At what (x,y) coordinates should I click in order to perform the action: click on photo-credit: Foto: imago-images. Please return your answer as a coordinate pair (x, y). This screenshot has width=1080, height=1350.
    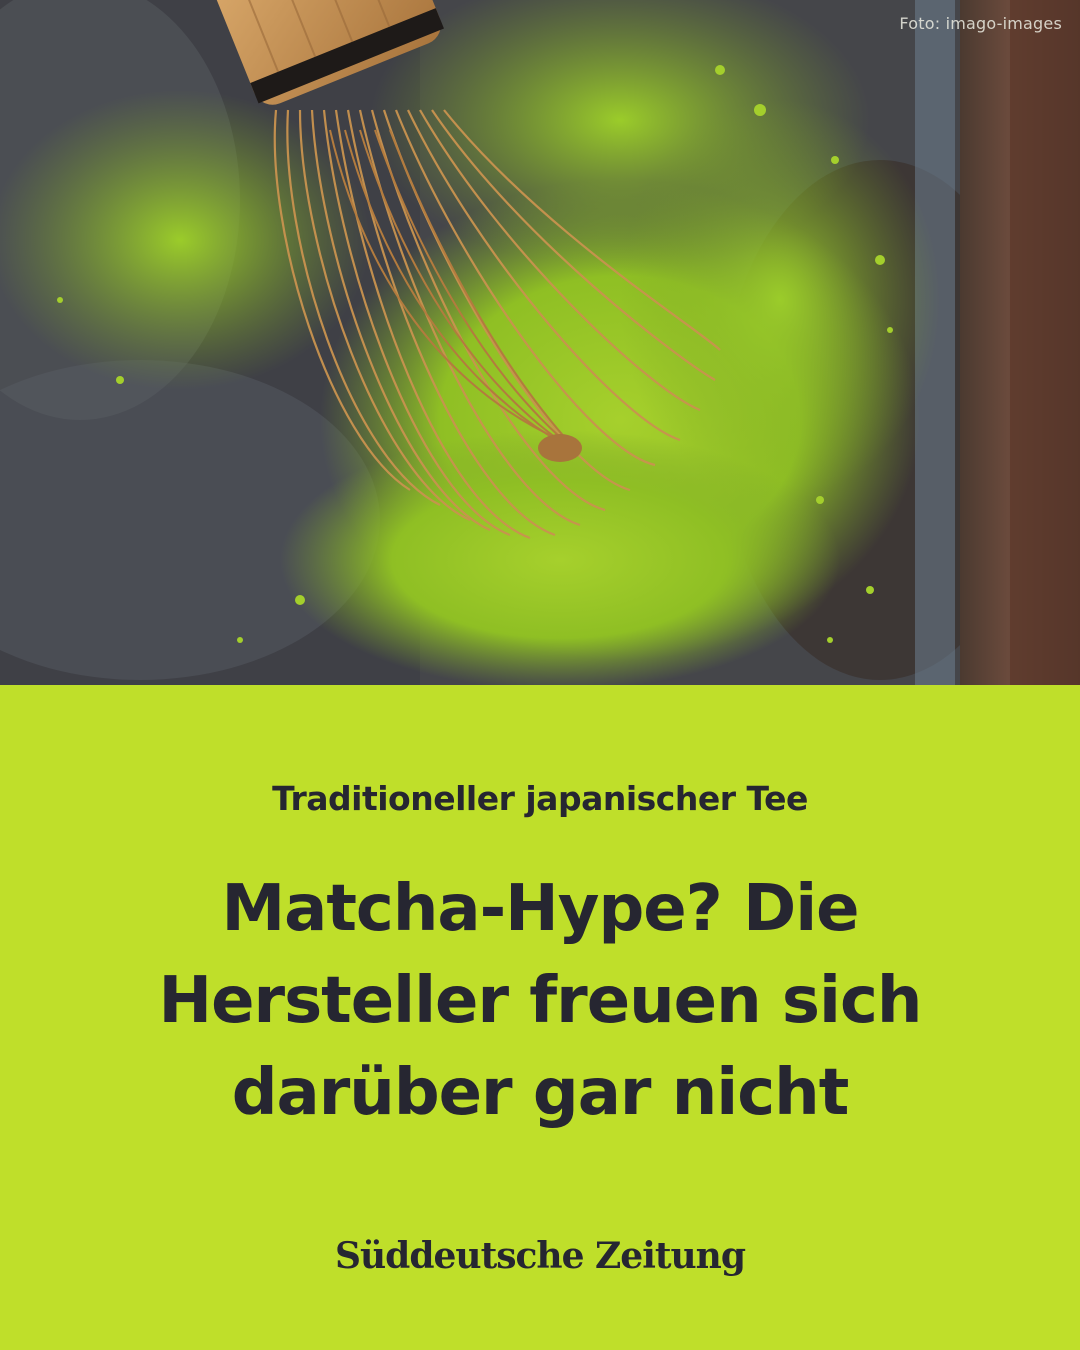
    Looking at the image, I should click on (980, 23).